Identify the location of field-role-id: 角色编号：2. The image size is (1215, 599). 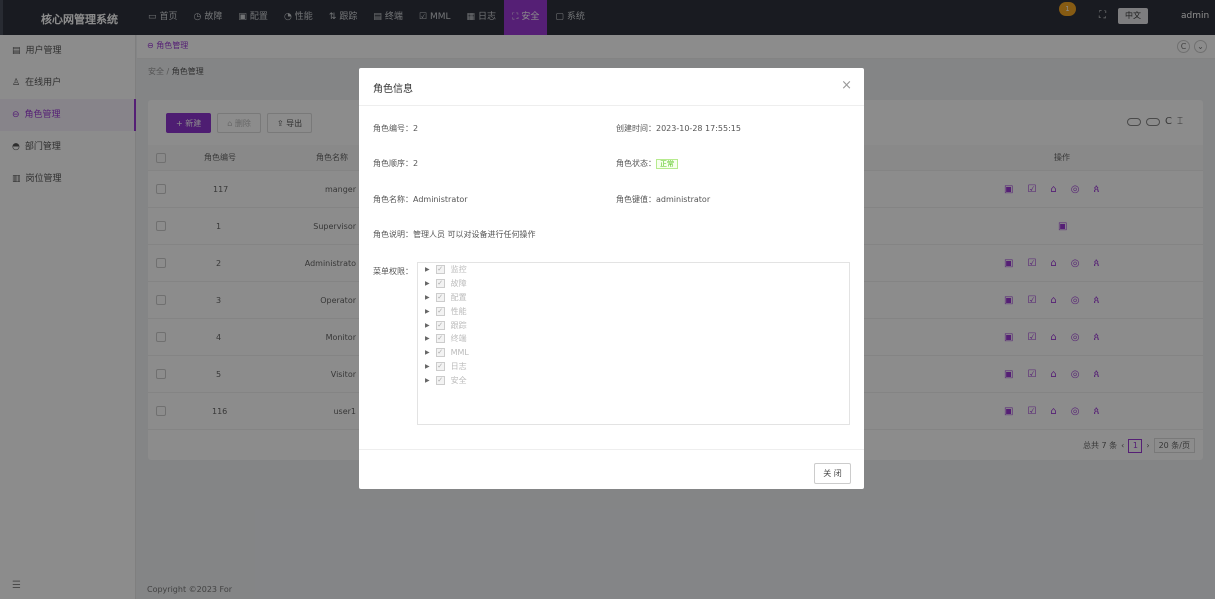
(395, 128).